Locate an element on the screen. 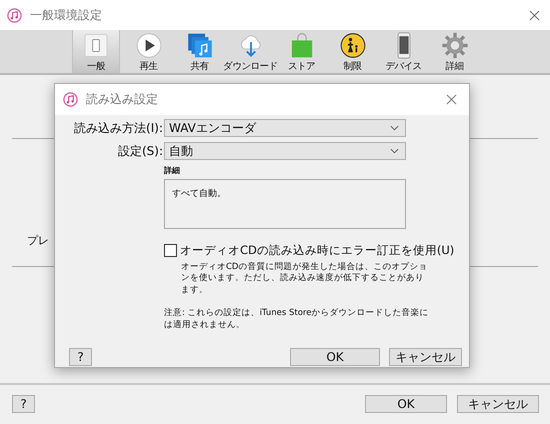 This screenshot has height=424, width=550. parent-child-icon is located at coordinates (352, 45).